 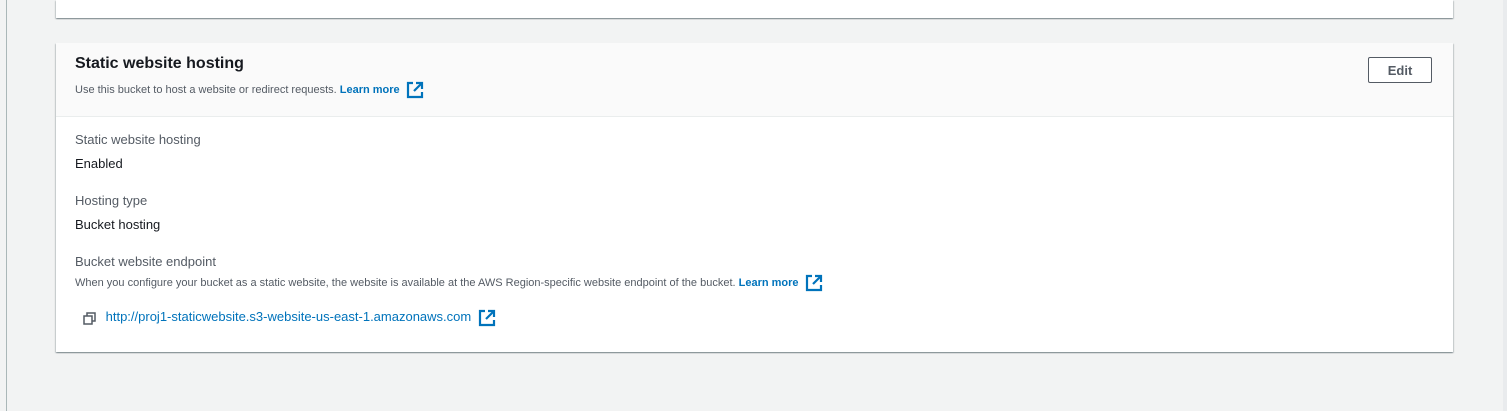 I want to click on endpoint-label: Bucket website endpoint, so click(x=145, y=261).